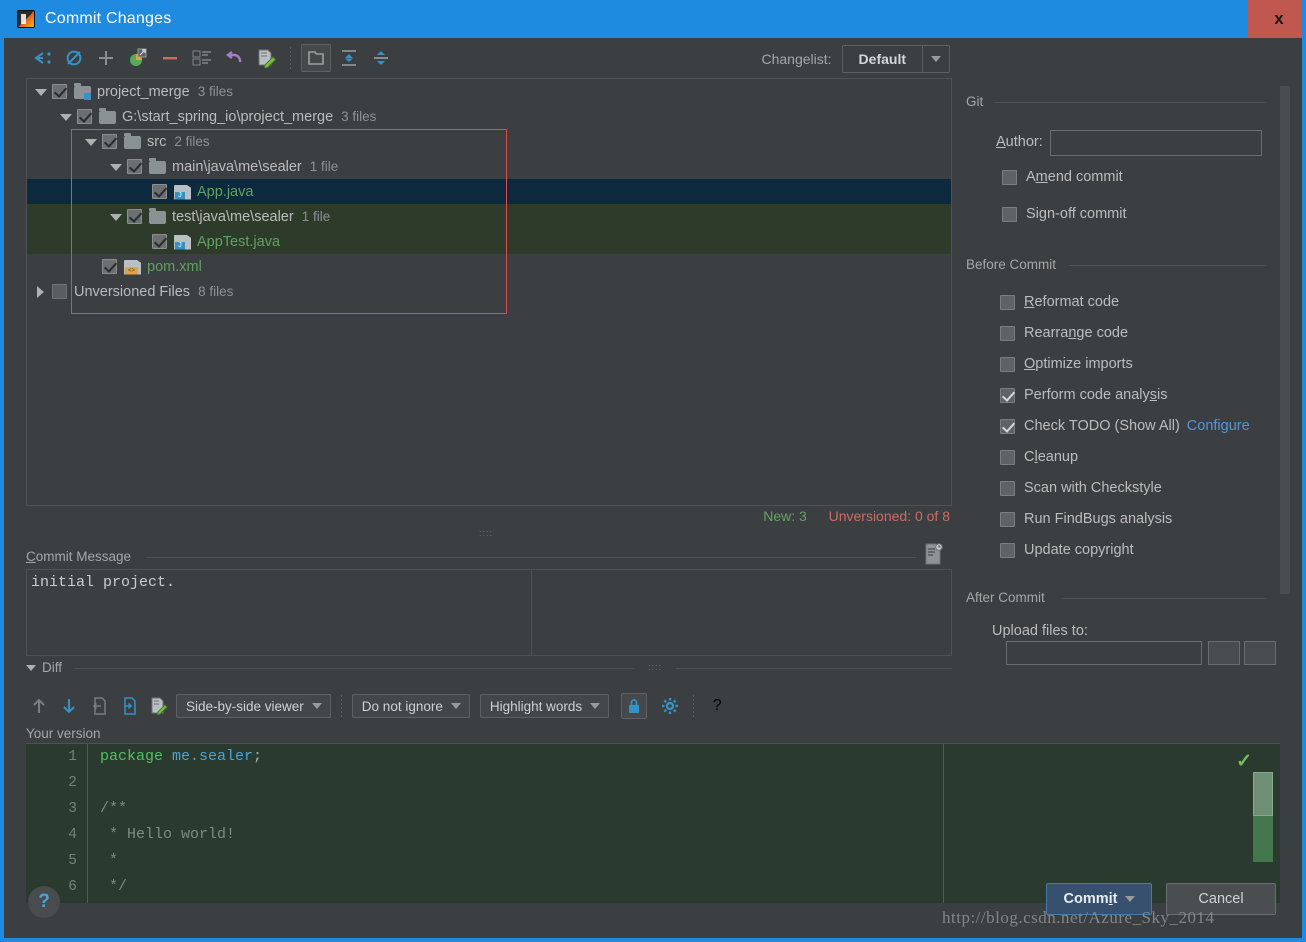 This screenshot has height=942, width=1306. Describe the element at coordinates (634, 706) in the screenshot. I see `read-only-lock-icon` at that location.